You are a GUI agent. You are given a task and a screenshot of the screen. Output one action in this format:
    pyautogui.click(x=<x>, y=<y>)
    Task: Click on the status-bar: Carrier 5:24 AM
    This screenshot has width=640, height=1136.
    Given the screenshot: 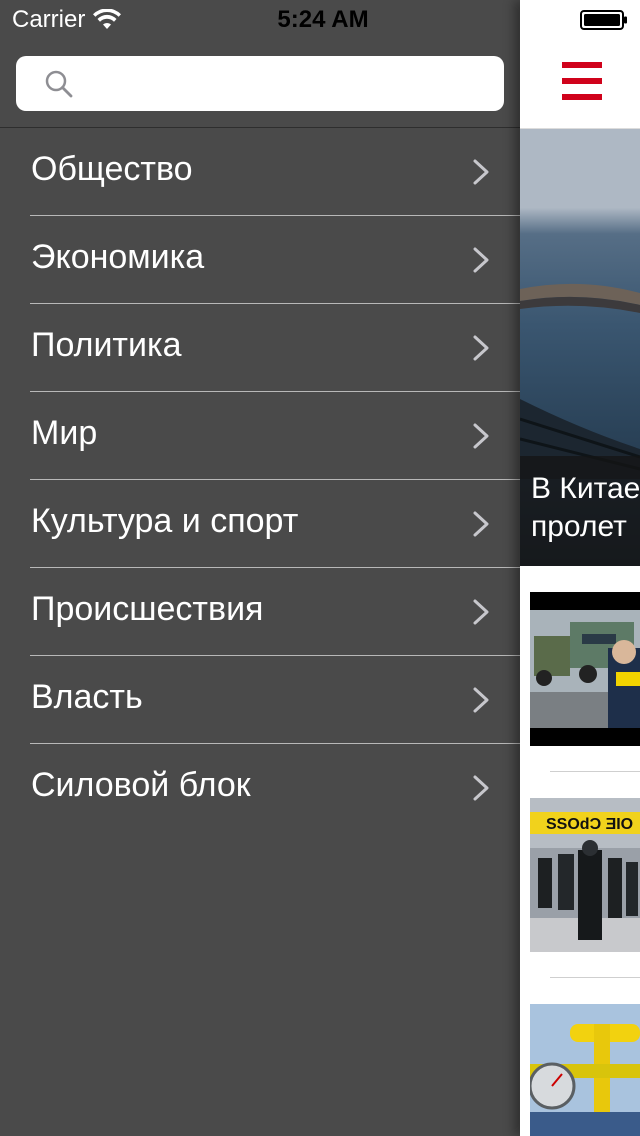 What is the action you would take?
    pyautogui.click(x=320, y=20)
    